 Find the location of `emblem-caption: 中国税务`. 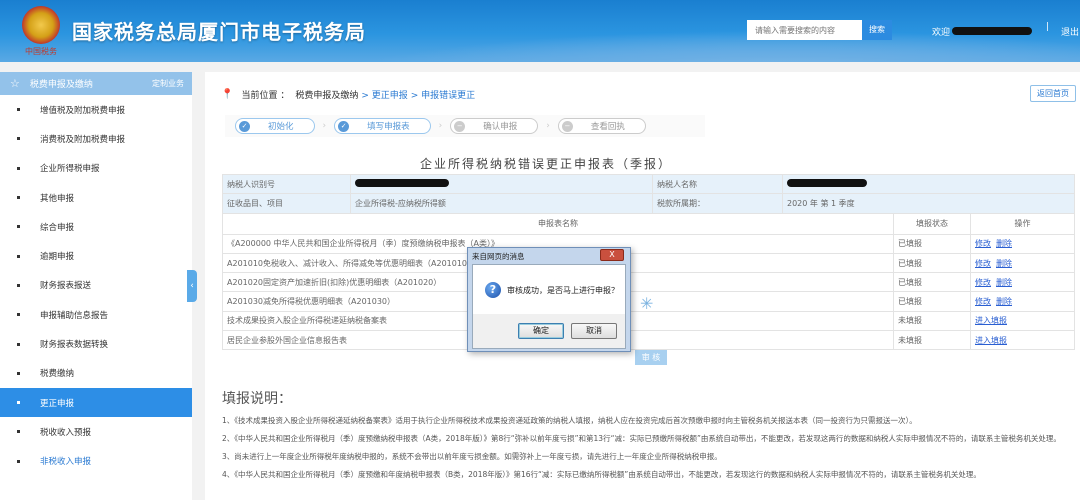

emblem-caption: 中国税务 is located at coordinates (41, 51).